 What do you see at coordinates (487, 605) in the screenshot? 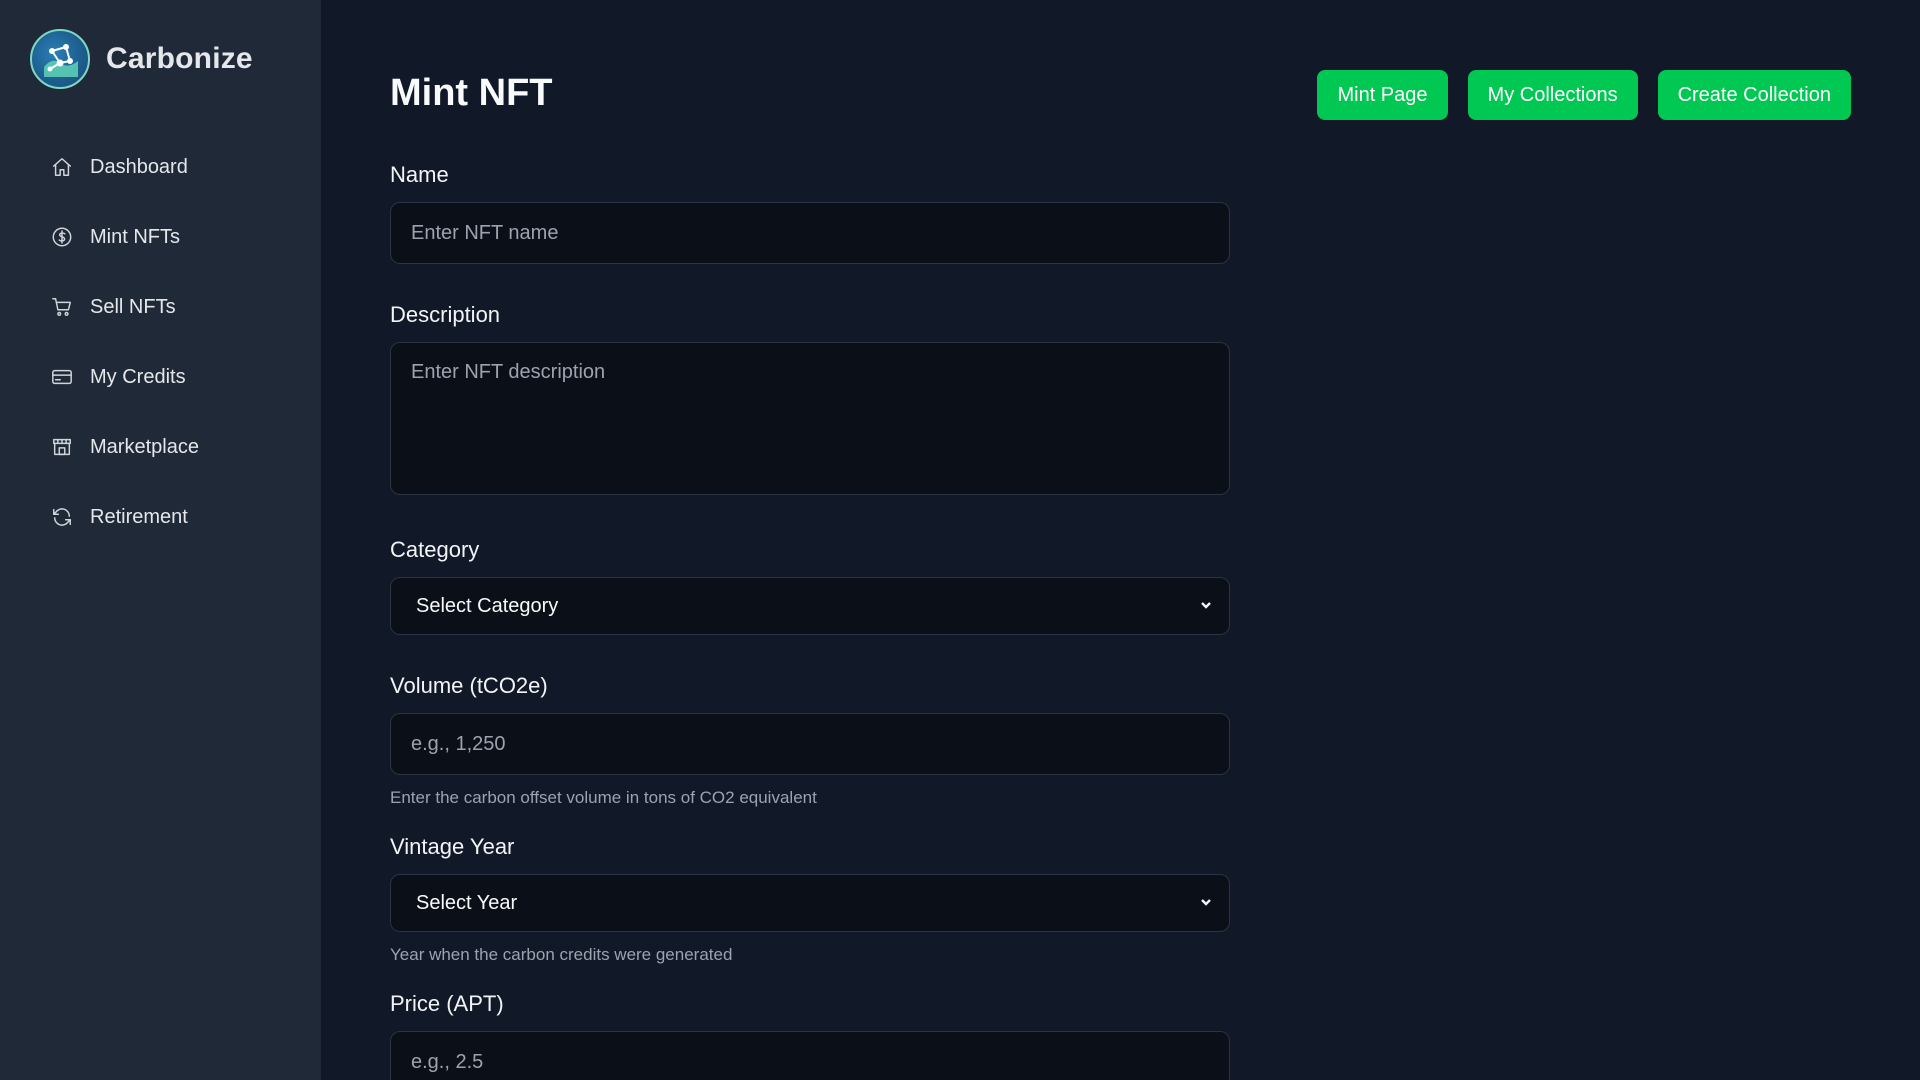
I see `category-selected-value: Select Category` at bounding box center [487, 605].